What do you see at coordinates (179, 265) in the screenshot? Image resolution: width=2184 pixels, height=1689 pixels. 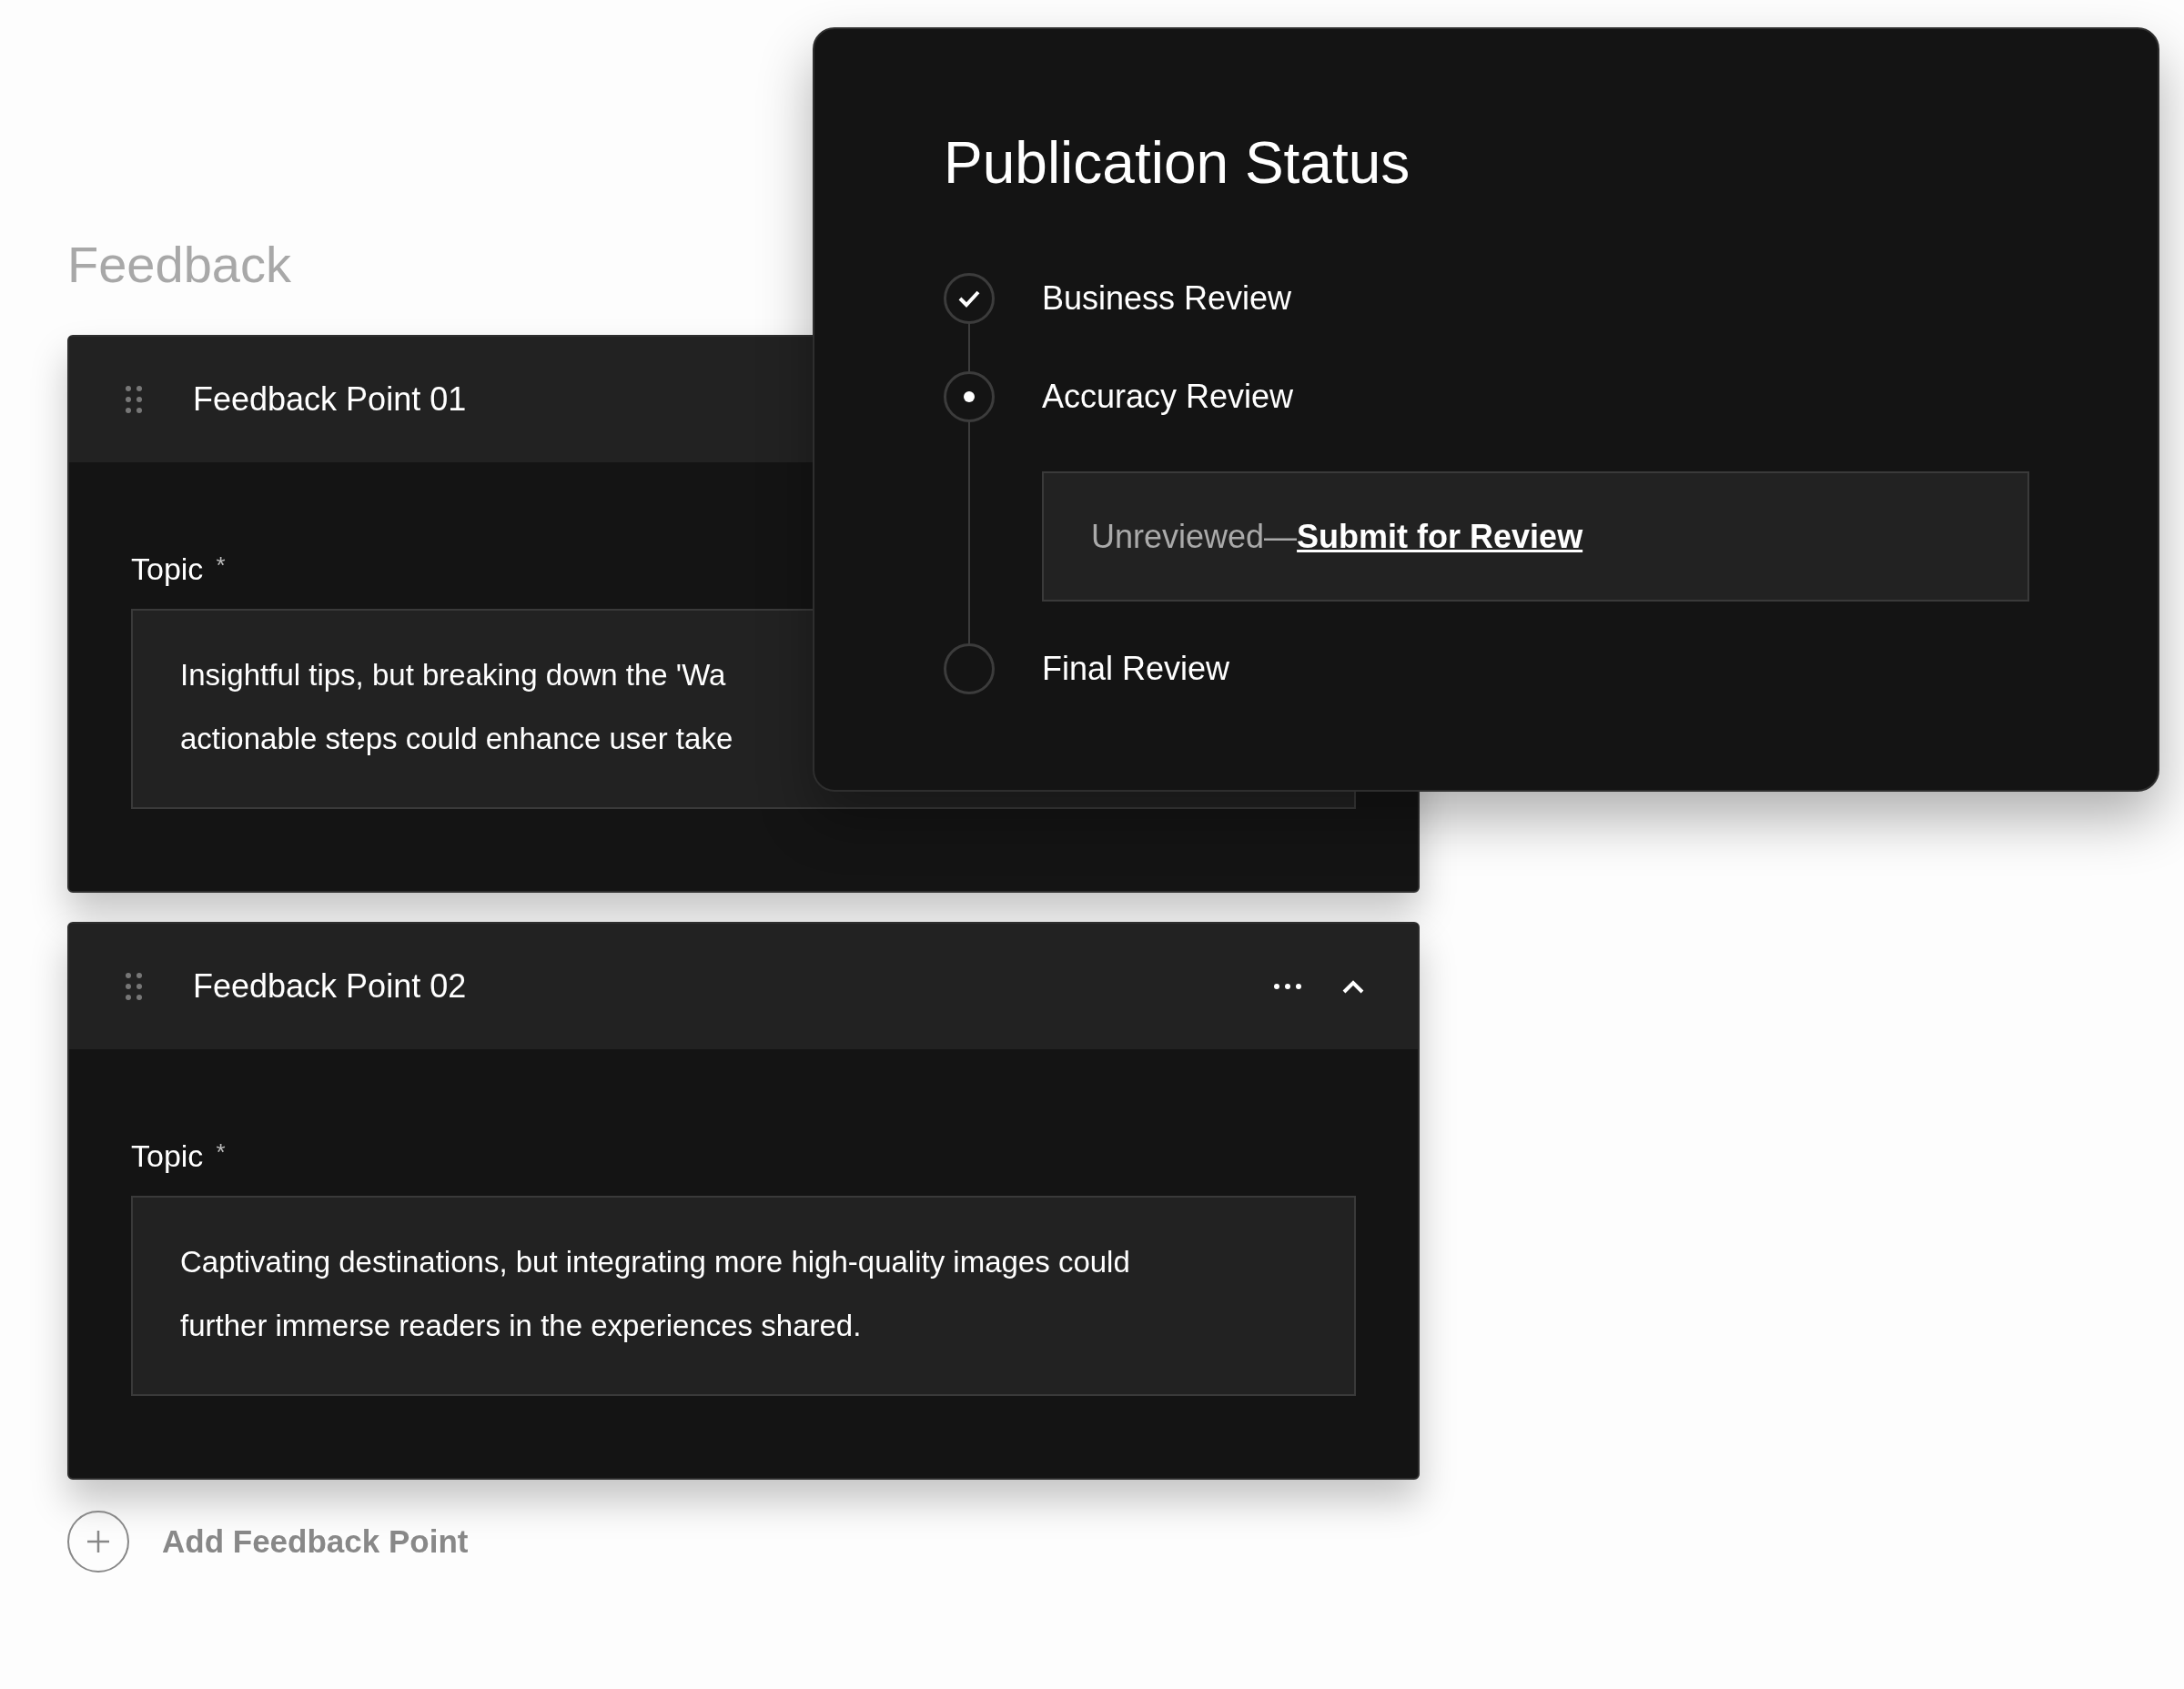 I see `section-heading: Feedback` at bounding box center [179, 265].